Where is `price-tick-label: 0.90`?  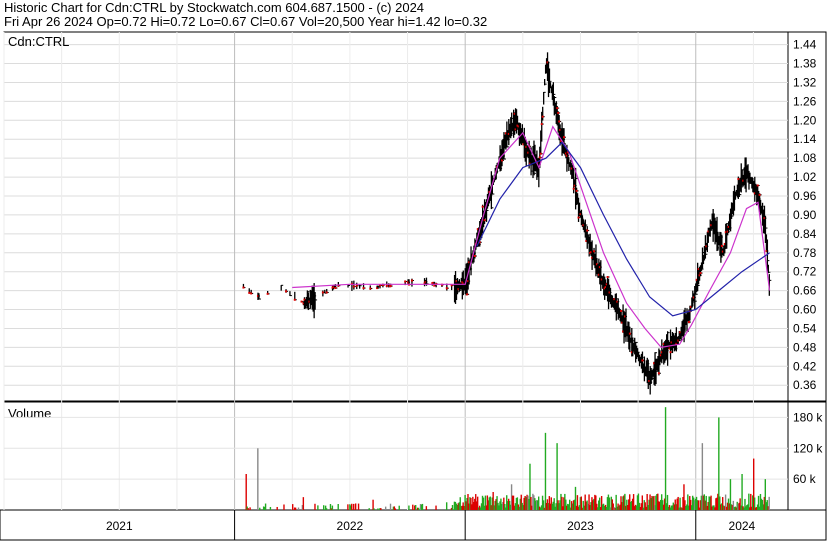
price-tick-label: 0.90 is located at coordinates (805, 215).